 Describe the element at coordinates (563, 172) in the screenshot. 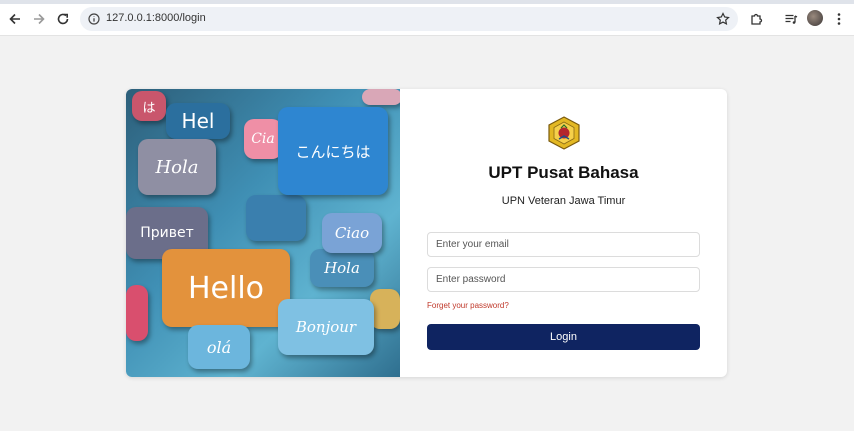

I see `page-title: UPT Pusat Bahasa` at that location.